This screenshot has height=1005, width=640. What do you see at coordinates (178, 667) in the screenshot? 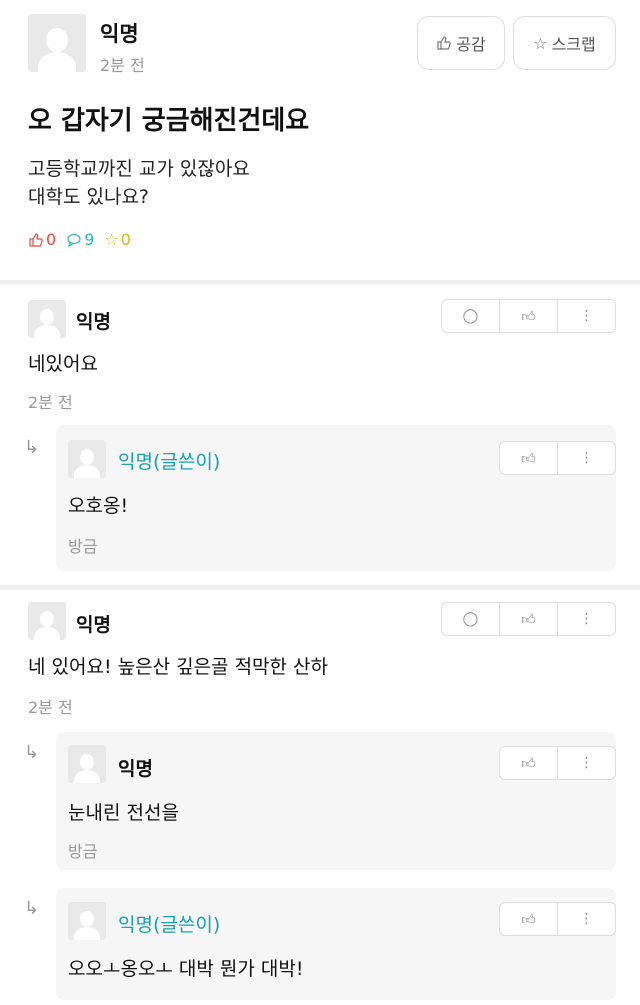
I see `comment-text: 네 있어요! 높은산 깊은골 적막한 산하` at bounding box center [178, 667].